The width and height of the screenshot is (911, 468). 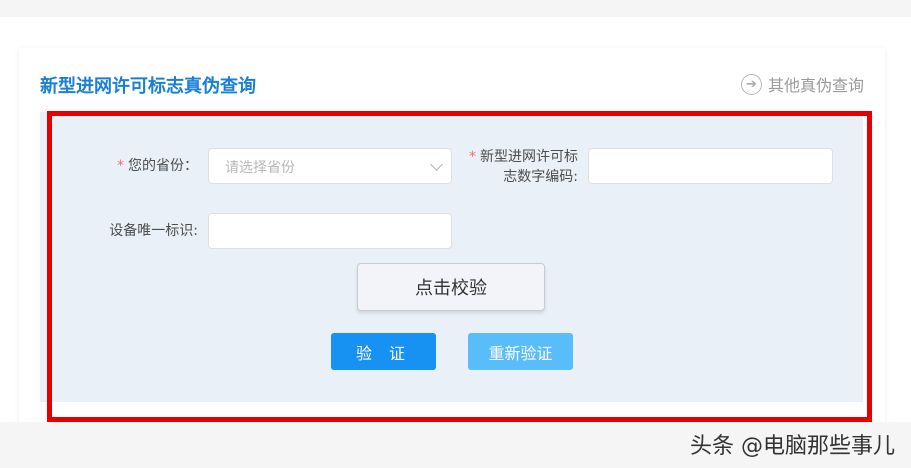 I want to click on code-input, so click(x=710, y=166).